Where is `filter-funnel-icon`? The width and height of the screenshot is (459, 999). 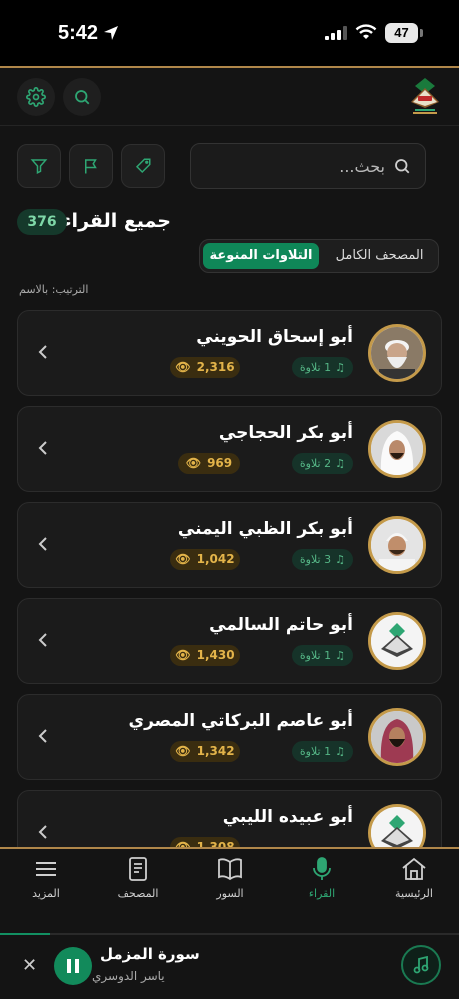 filter-funnel-icon is located at coordinates (39, 166).